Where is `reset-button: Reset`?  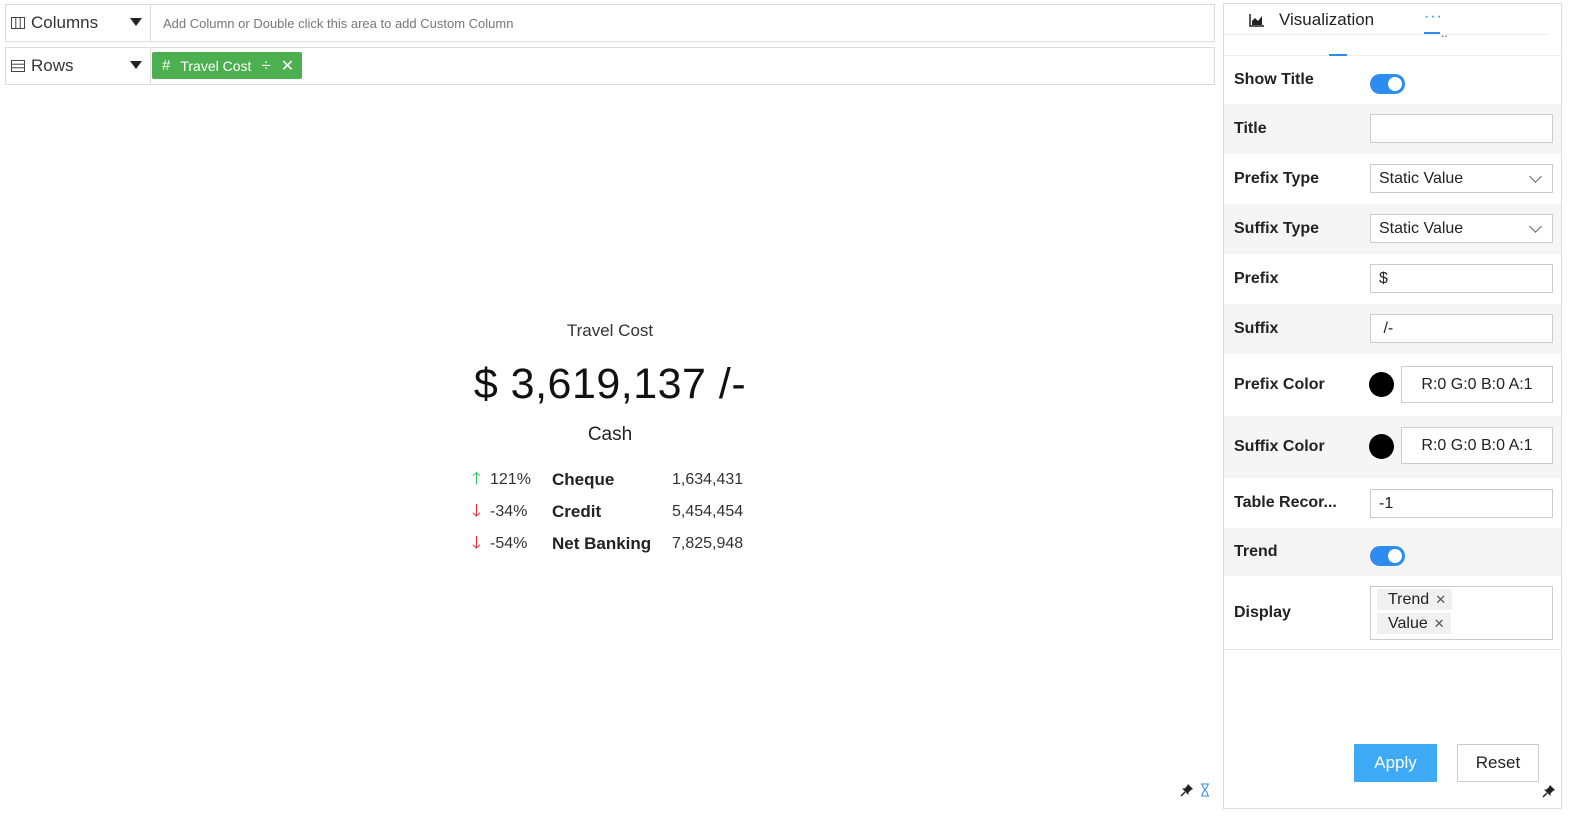
reset-button: Reset is located at coordinates (1498, 763).